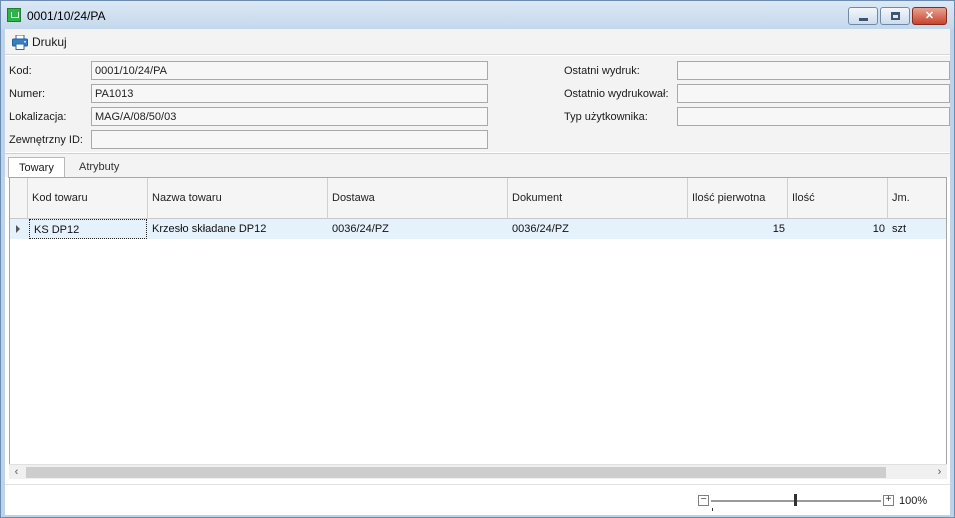  What do you see at coordinates (738, 229) in the screenshot?
I see `cell-ilosc-pierwotna: 15` at bounding box center [738, 229].